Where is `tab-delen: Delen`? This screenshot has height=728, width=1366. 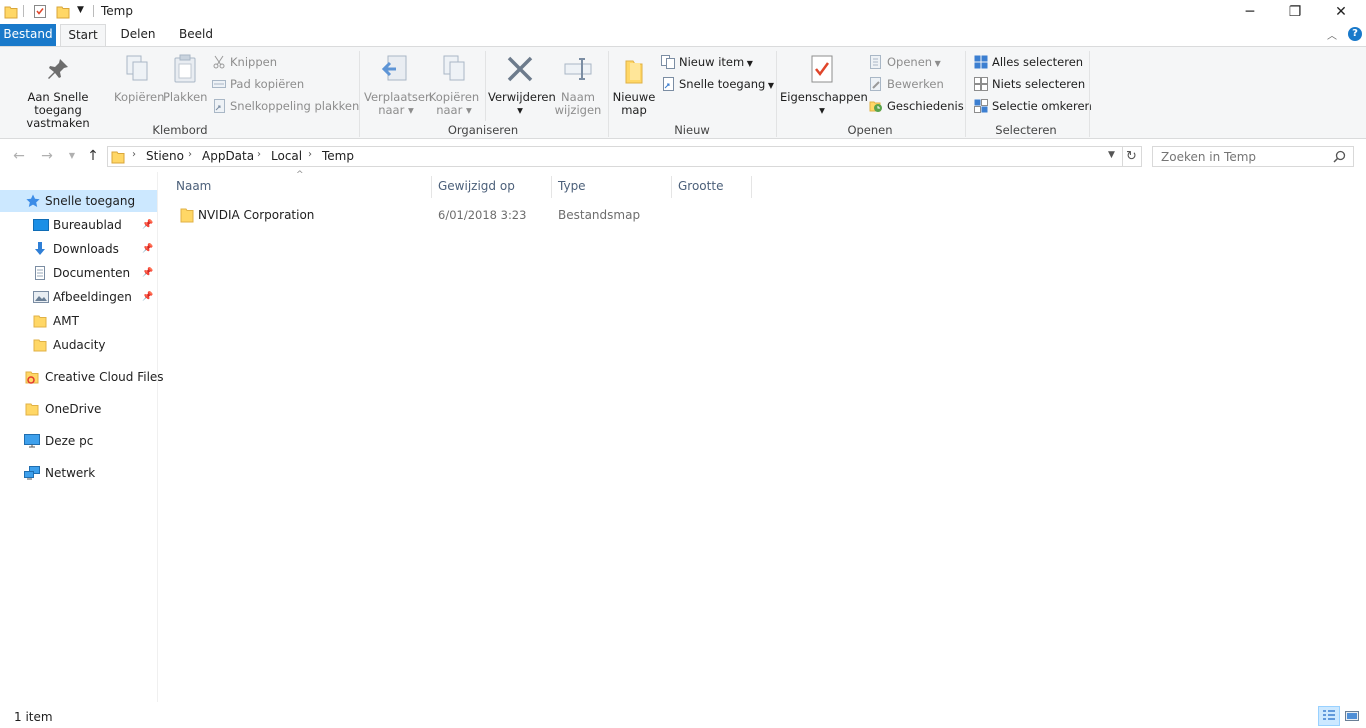 tab-delen: Delen is located at coordinates (138, 35).